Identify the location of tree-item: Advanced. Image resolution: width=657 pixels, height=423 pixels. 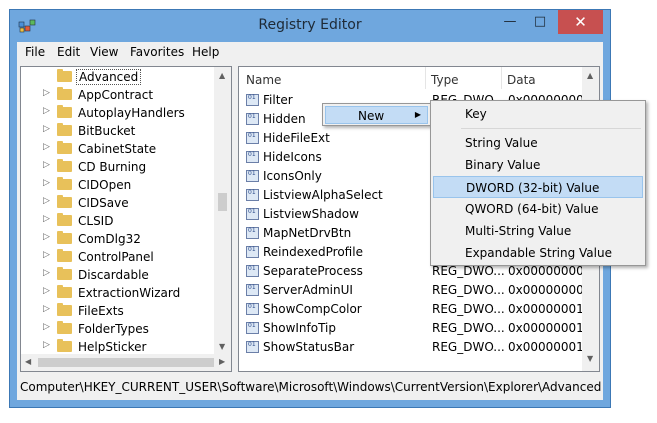
(118, 77).